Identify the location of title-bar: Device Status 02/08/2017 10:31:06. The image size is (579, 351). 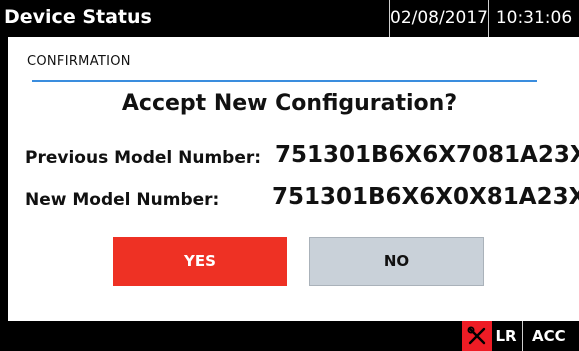
(289, 18).